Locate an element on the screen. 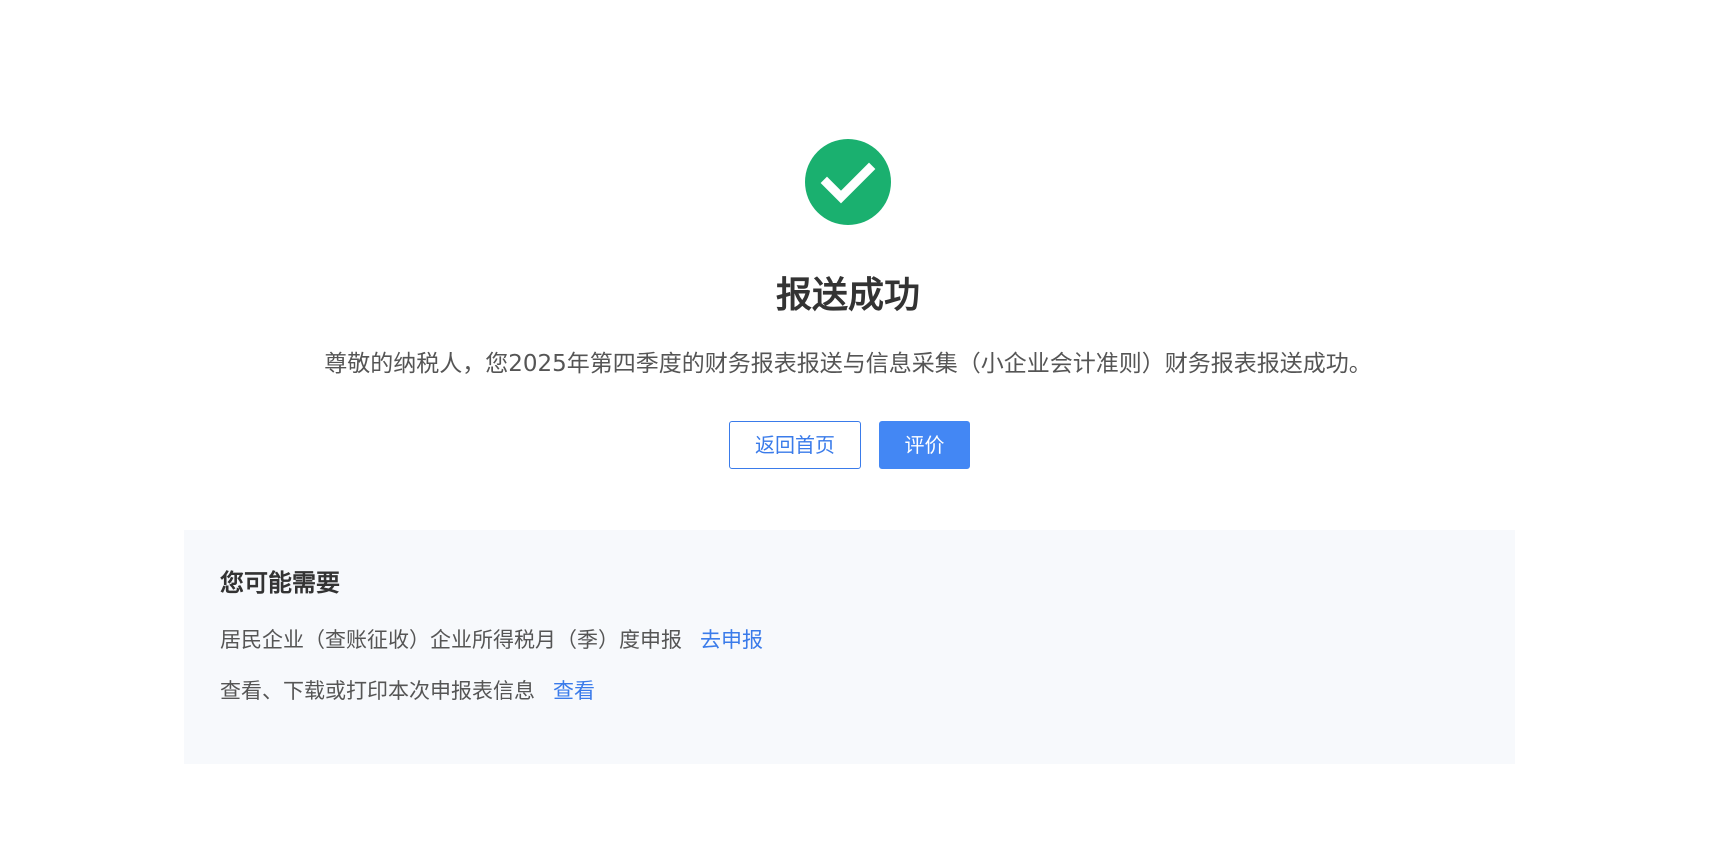 This screenshot has width=1726, height=856. suggestion-text: 居民企业（查账征收）企业所得税月（季）度申报 is located at coordinates (451, 640).